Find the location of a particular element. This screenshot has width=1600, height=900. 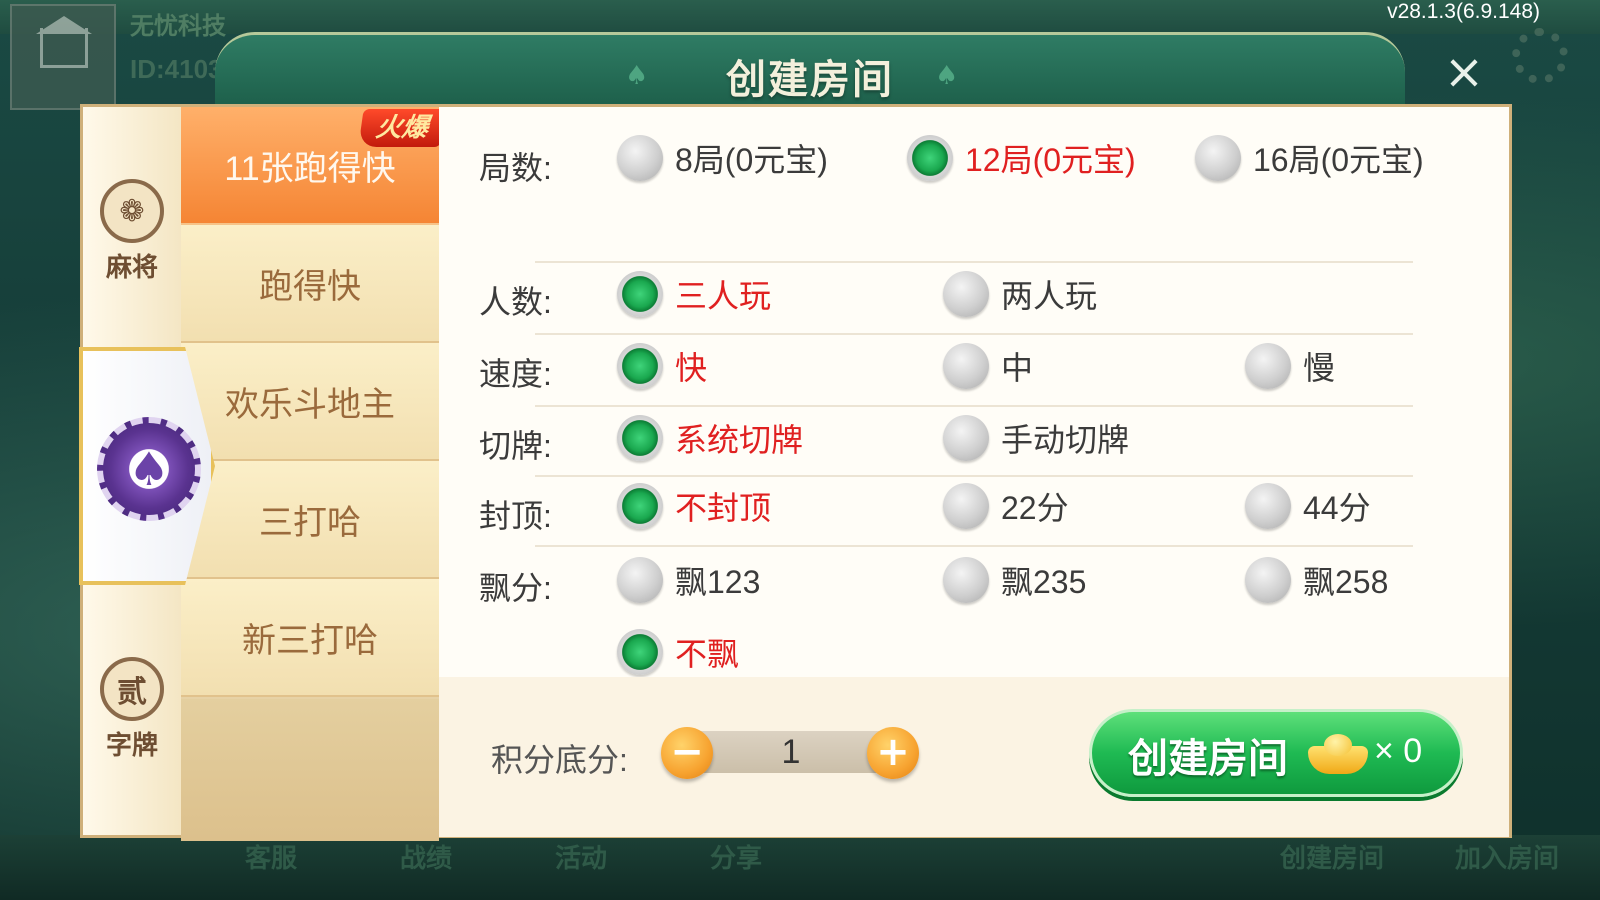

float-option-258: 飘258 is located at coordinates (1316, 580).